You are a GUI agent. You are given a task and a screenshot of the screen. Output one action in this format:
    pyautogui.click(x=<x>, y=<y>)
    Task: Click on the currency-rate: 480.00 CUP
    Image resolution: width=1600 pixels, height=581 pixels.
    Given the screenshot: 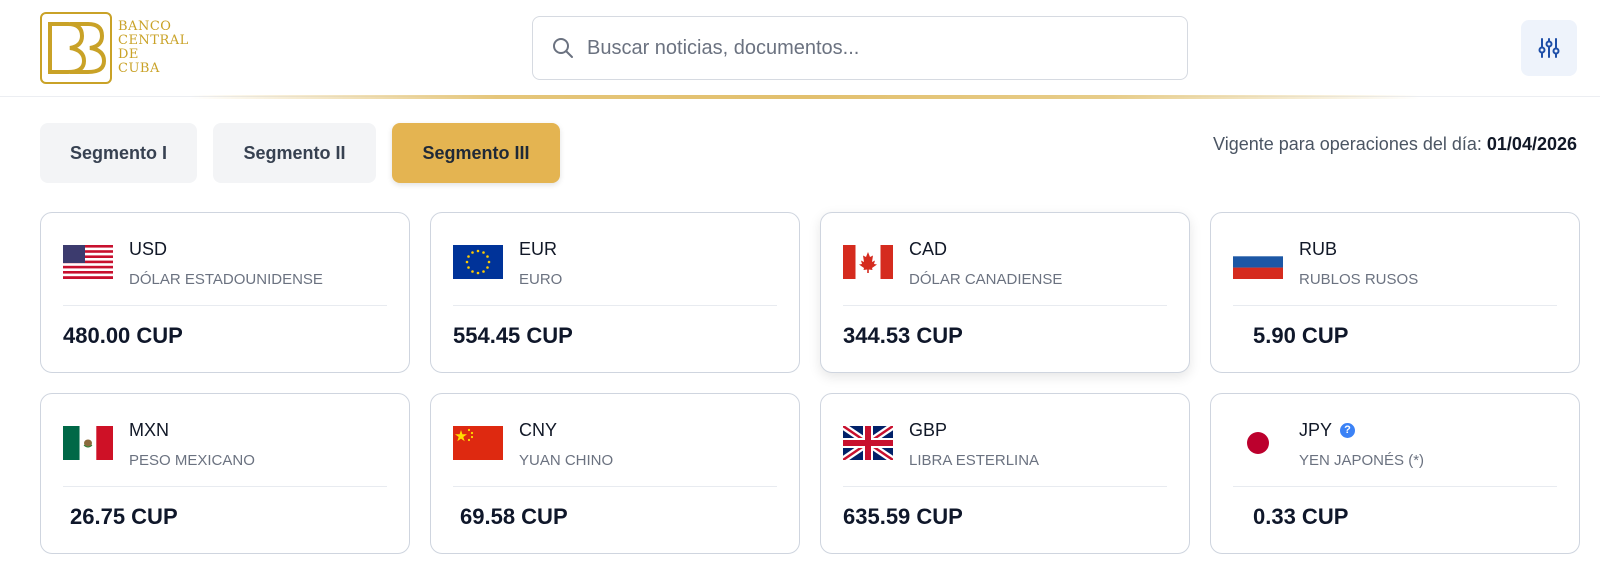 What is the action you would take?
    pyautogui.click(x=123, y=335)
    